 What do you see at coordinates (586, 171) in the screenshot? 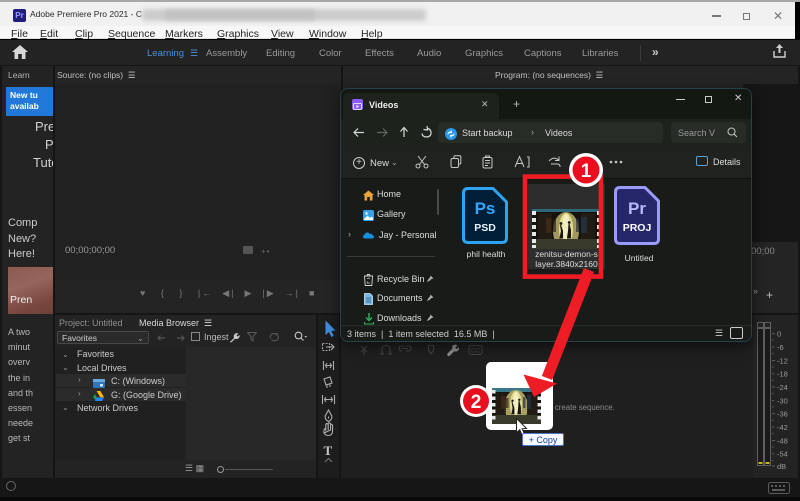
I see `svg-text: 1` at bounding box center [586, 171].